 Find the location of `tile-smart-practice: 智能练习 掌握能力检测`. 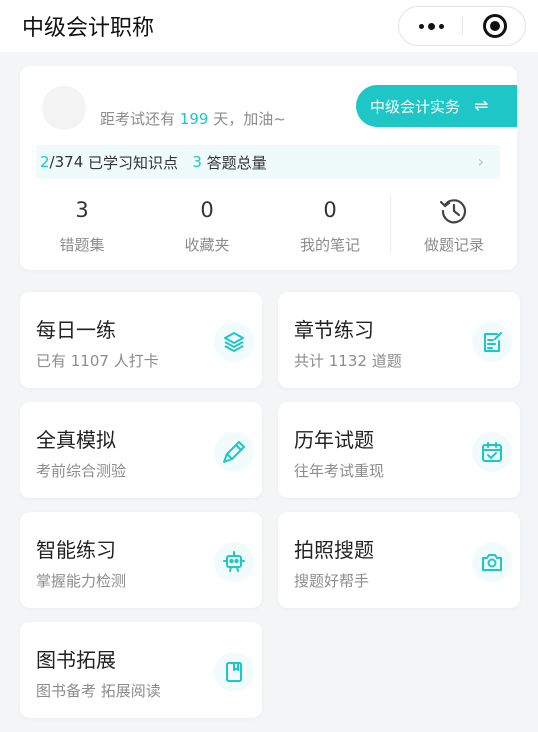

tile-smart-practice: 智能练习 掌握能力检测 is located at coordinates (141, 560).